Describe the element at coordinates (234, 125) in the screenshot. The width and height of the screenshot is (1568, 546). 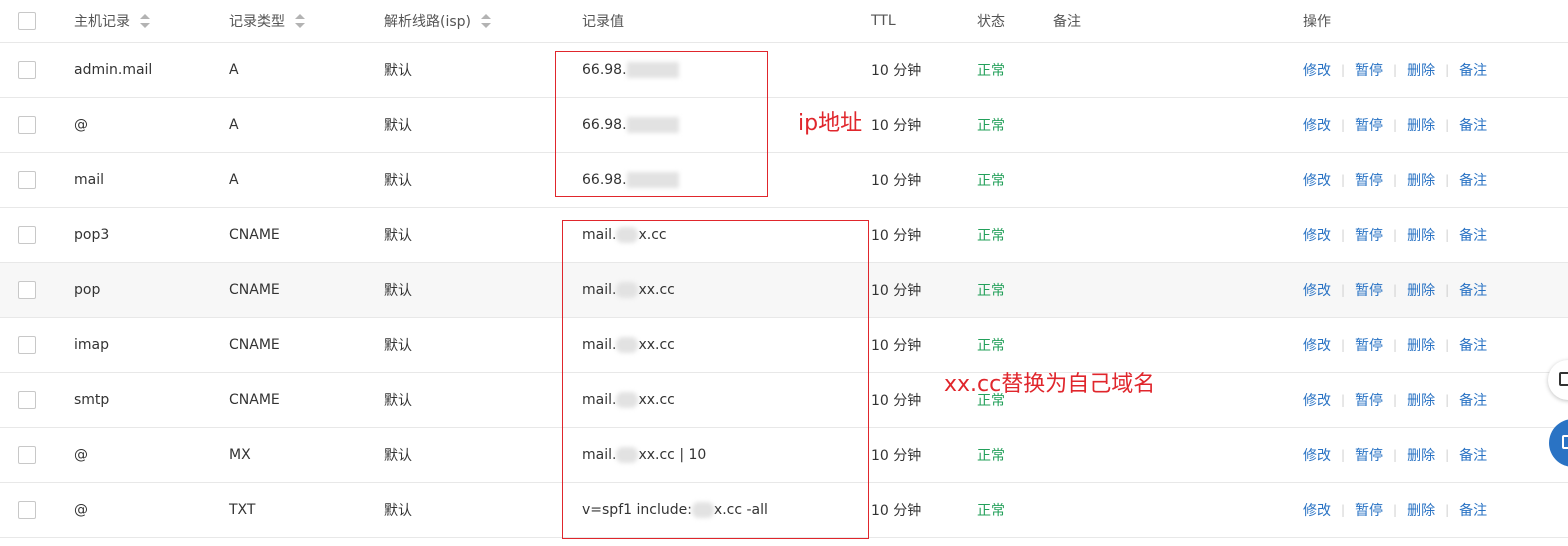
I see `type-cell: A` at that location.